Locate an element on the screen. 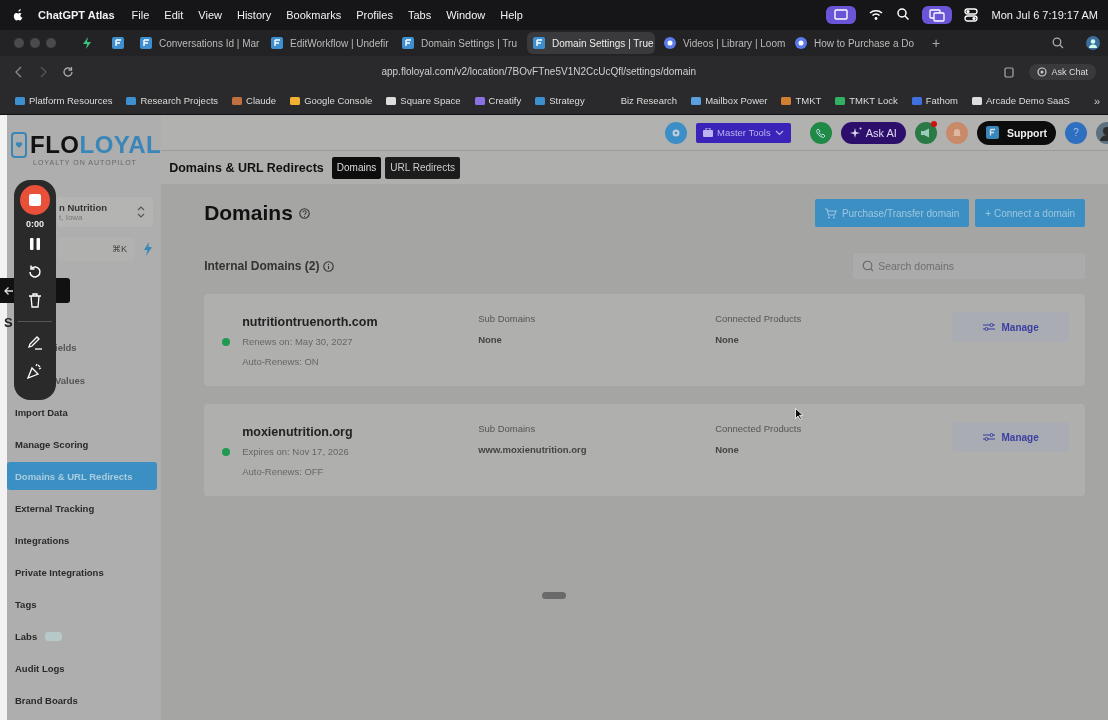 The image size is (1108, 720). arrow-left-icon is located at coordinates (9, 290).